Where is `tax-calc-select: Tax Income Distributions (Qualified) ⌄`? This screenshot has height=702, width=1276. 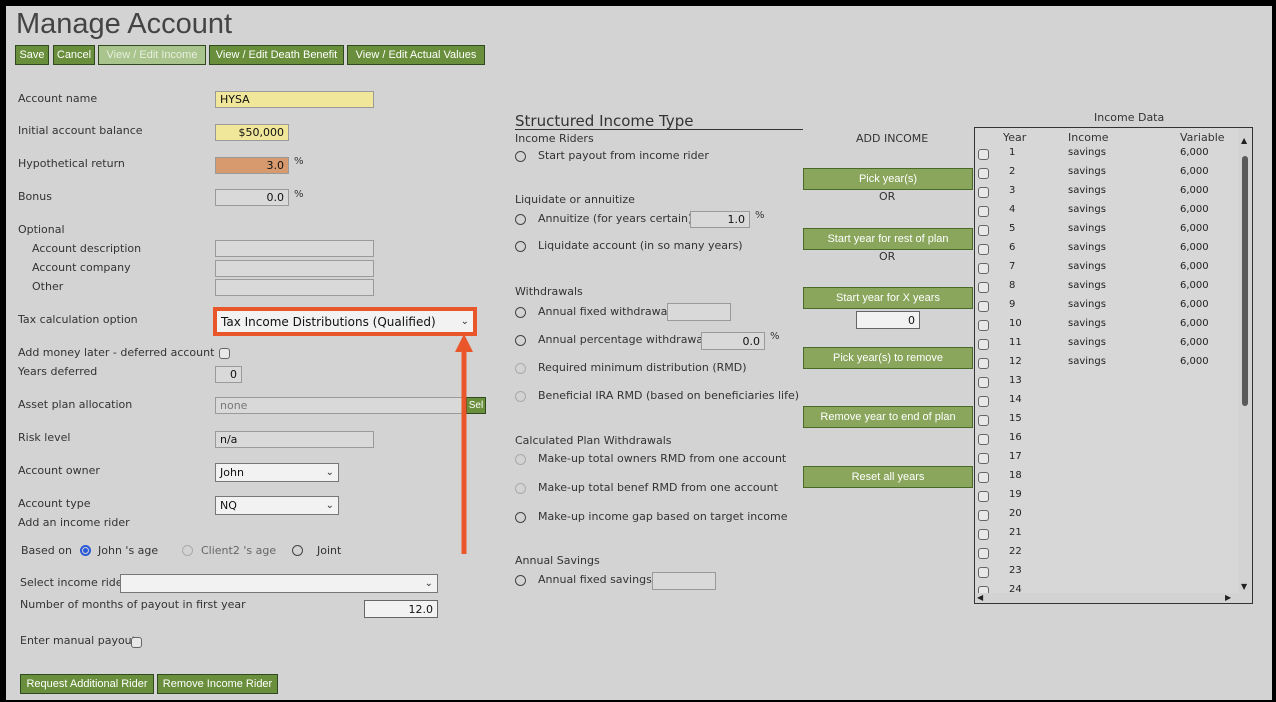
tax-calc-select: Tax Income Distributions (Qualified) ⌄ is located at coordinates (345, 321).